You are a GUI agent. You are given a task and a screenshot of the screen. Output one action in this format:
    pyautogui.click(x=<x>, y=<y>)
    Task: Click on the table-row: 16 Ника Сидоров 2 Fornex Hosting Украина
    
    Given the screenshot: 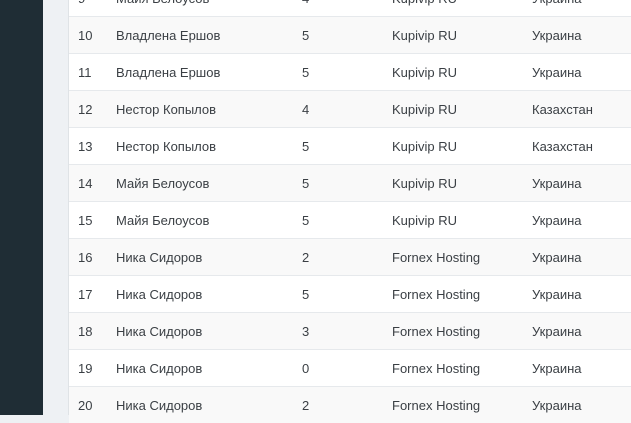 What is the action you would take?
    pyautogui.click(x=350, y=257)
    